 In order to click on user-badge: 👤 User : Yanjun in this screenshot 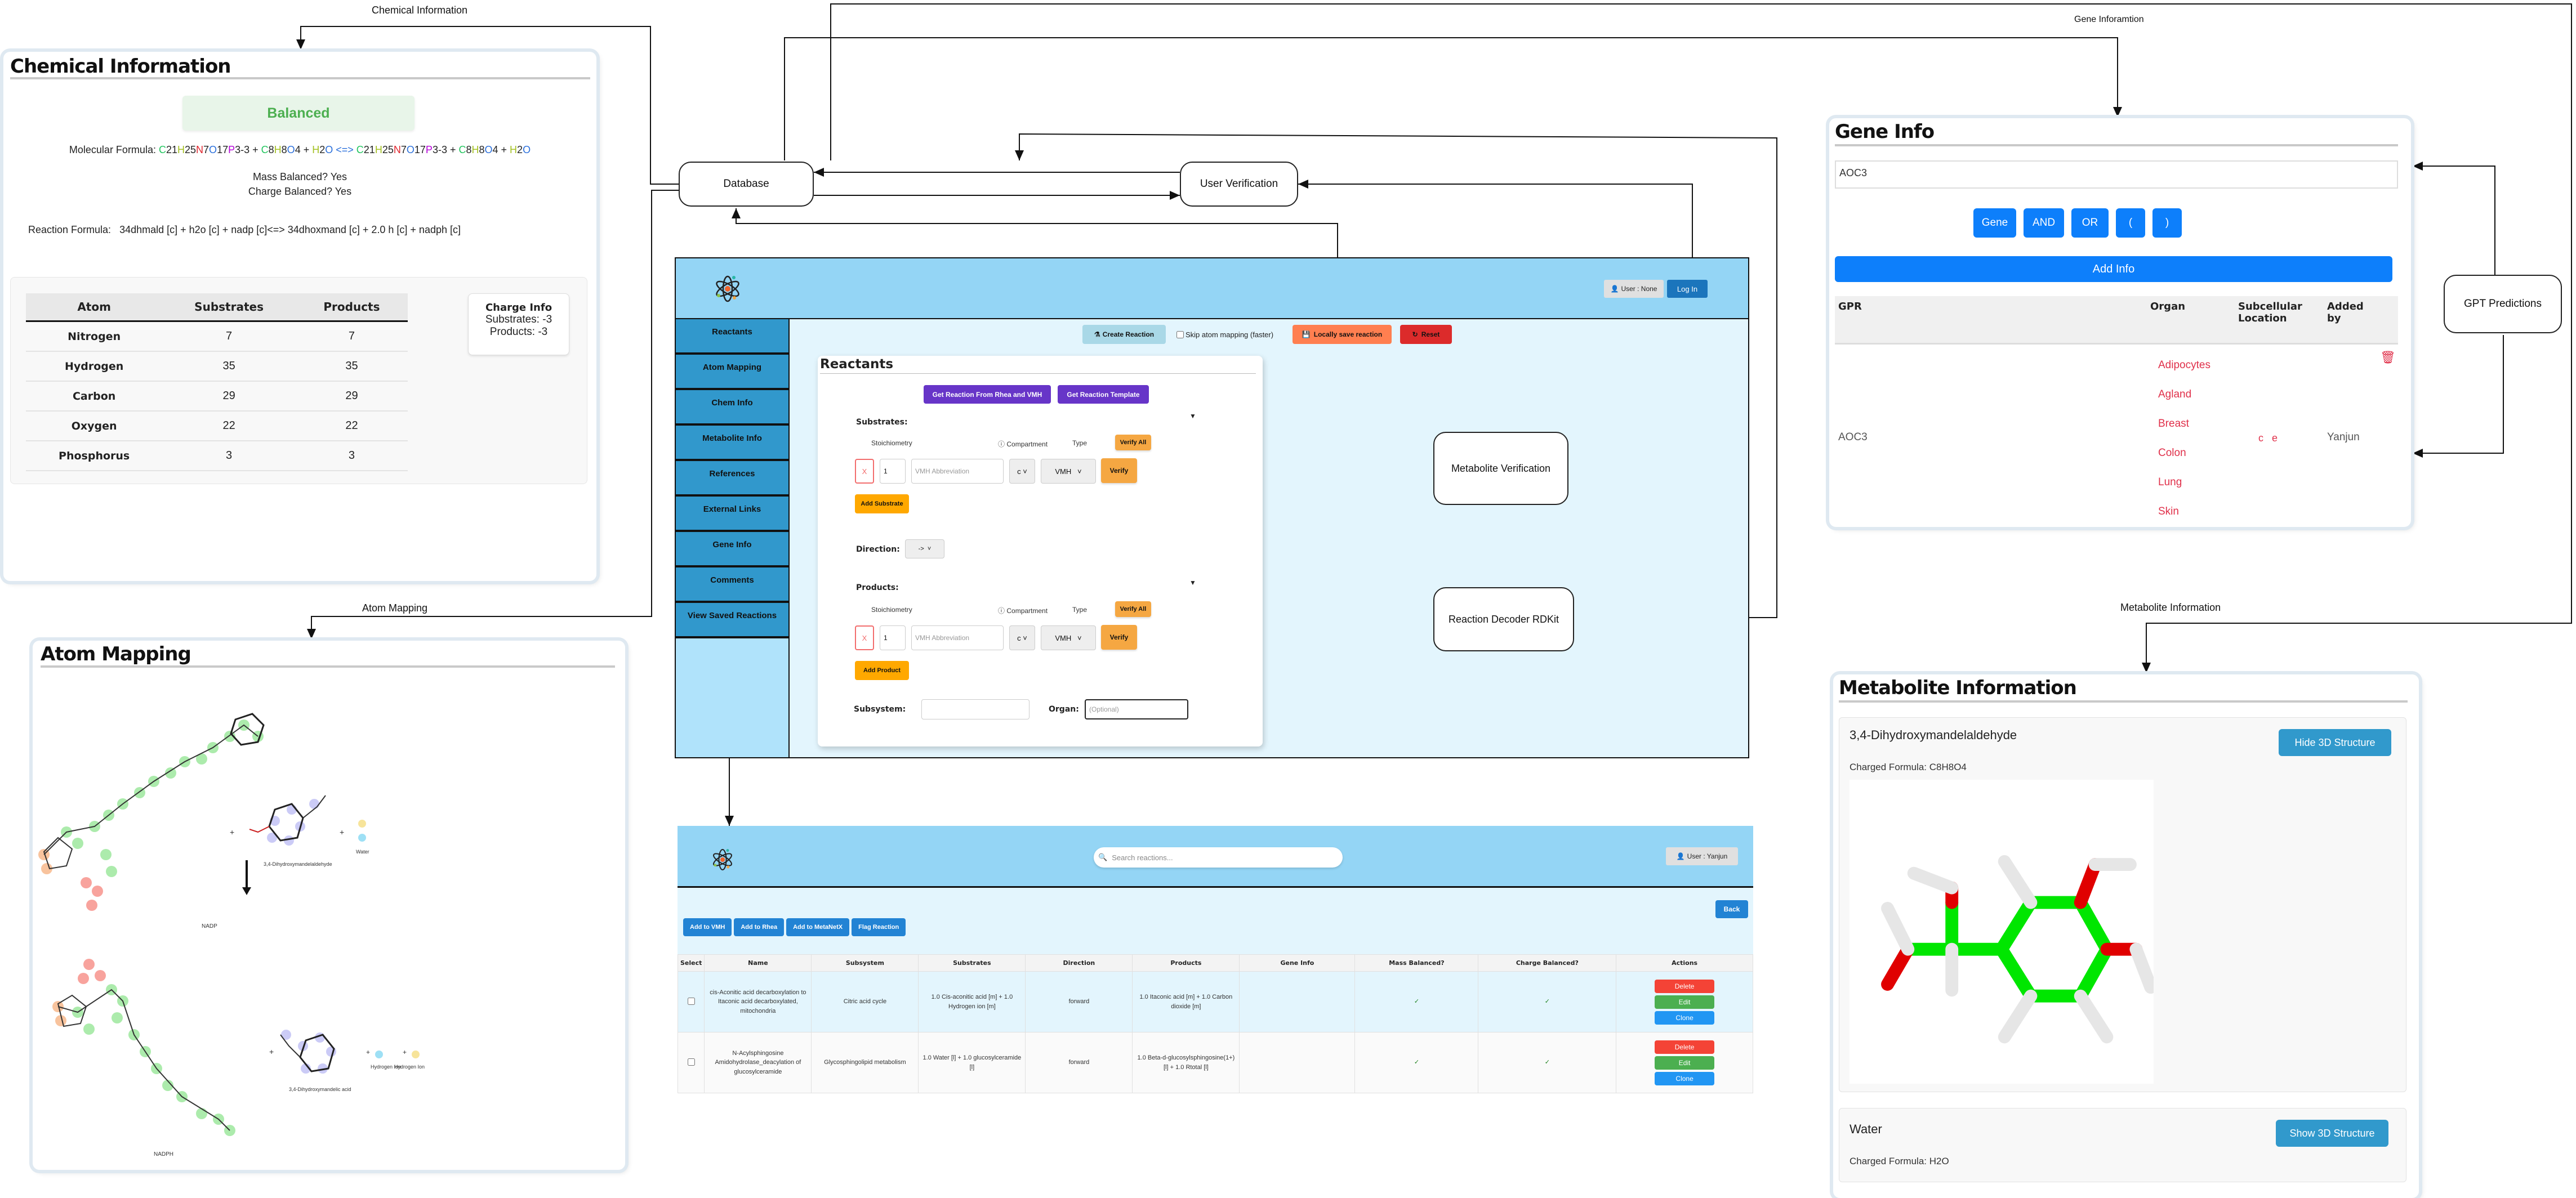, I will do `click(1702, 856)`.